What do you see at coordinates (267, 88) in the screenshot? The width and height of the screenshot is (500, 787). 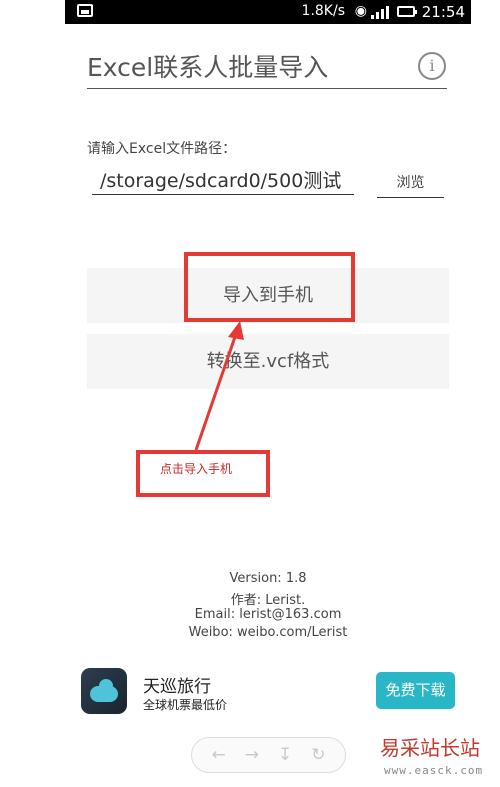 I see `title-divider` at bounding box center [267, 88].